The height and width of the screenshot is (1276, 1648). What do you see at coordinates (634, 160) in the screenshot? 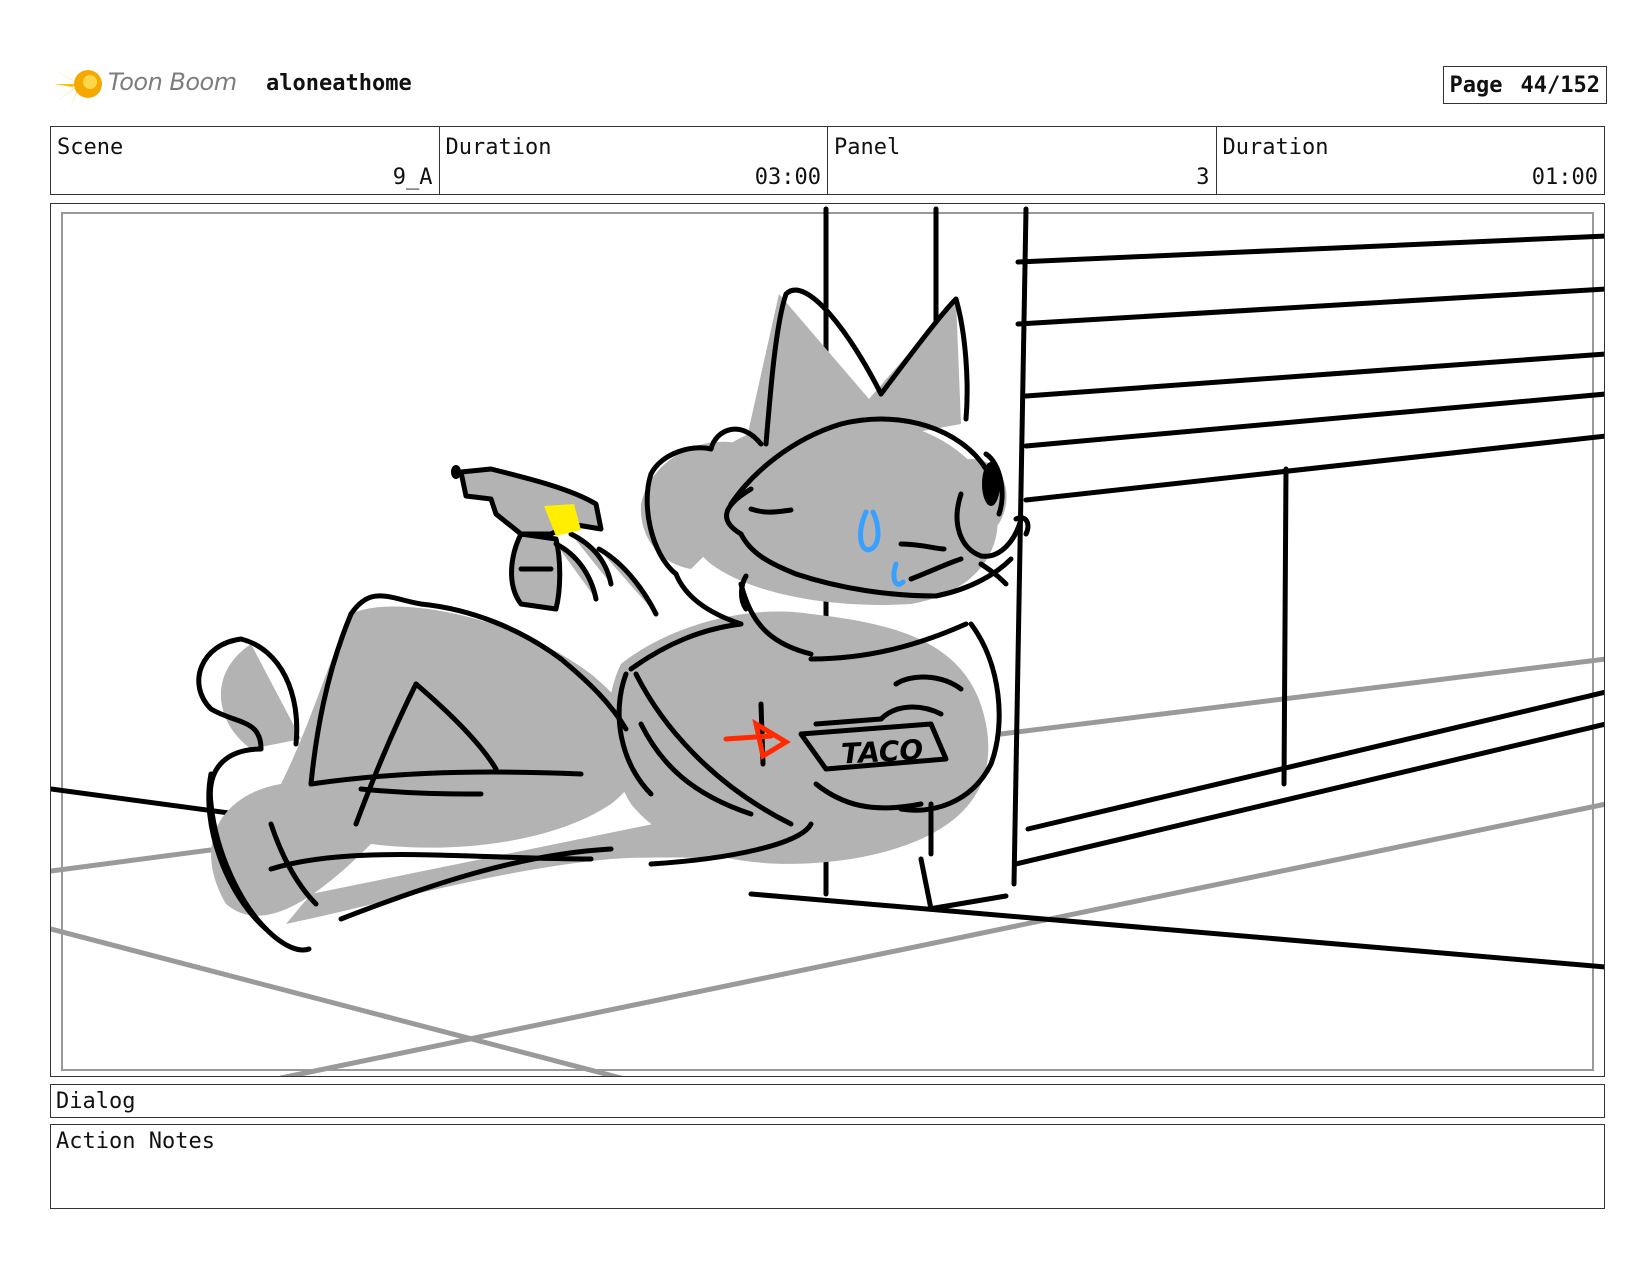
I see `scene-duration-cell: Duration 03:00` at bounding box center [634, 160].